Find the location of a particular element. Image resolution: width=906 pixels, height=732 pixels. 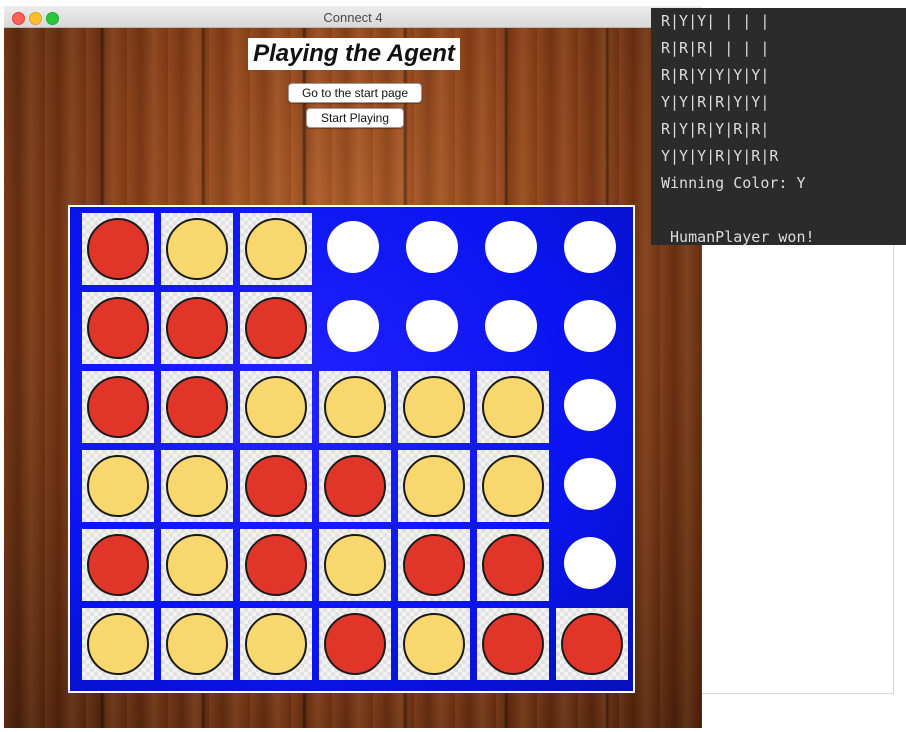

board-cell-r6-c4 is located at coordinates (355, 644).